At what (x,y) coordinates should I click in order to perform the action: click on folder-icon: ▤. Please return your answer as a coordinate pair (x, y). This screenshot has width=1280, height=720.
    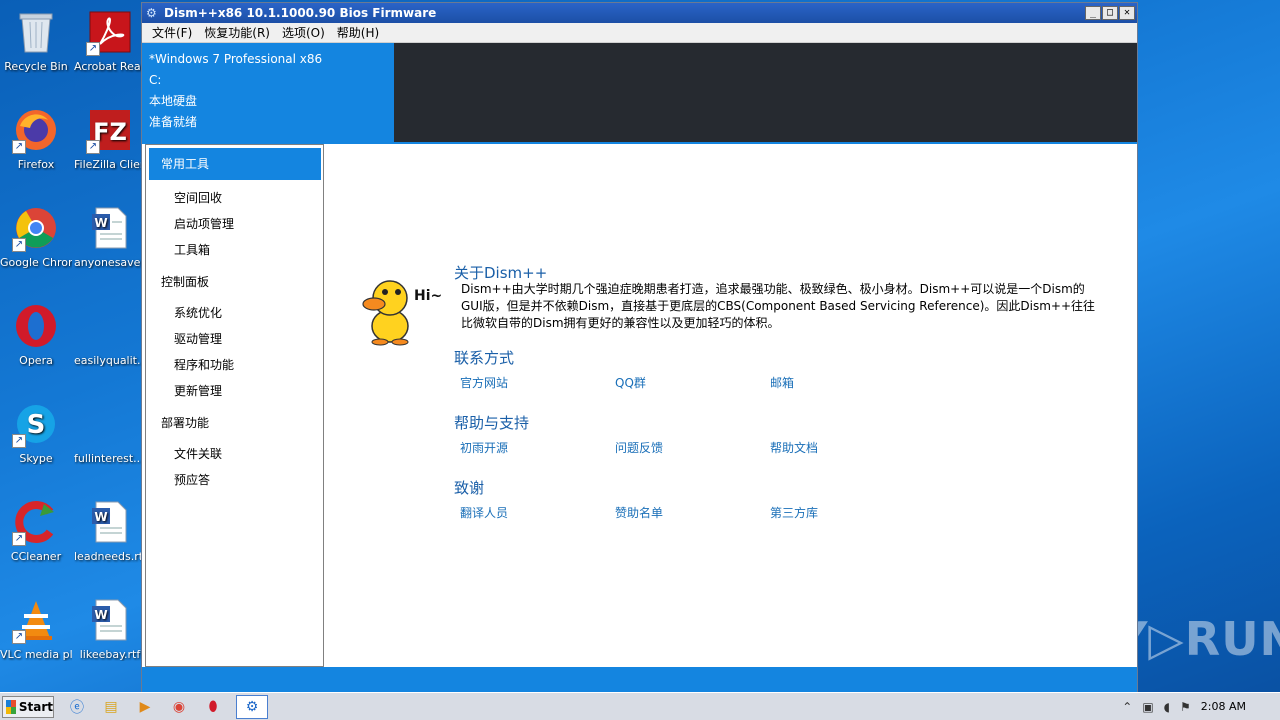
    Looking at the image, I should click on (111, 707).